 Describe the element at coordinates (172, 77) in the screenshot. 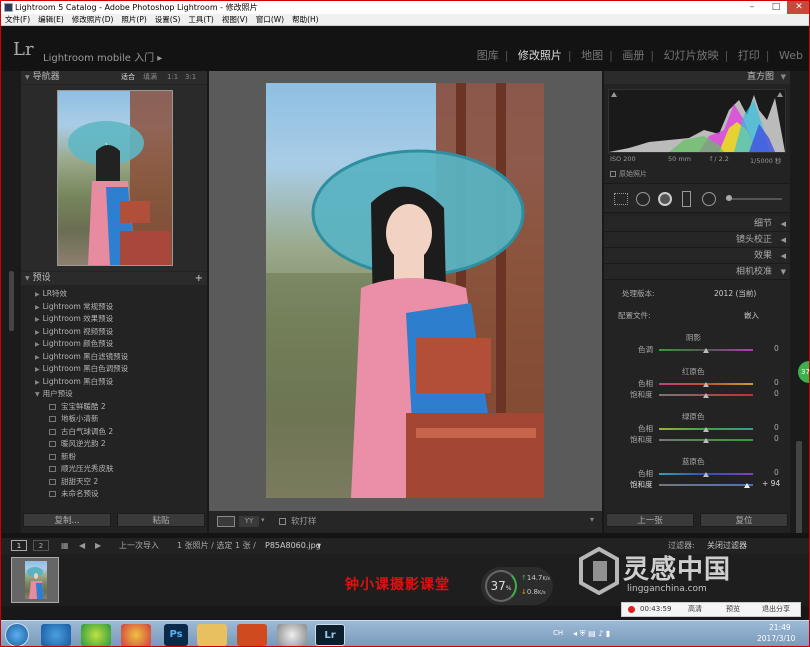

I see `zoom-1-1: 1:1` at that location.